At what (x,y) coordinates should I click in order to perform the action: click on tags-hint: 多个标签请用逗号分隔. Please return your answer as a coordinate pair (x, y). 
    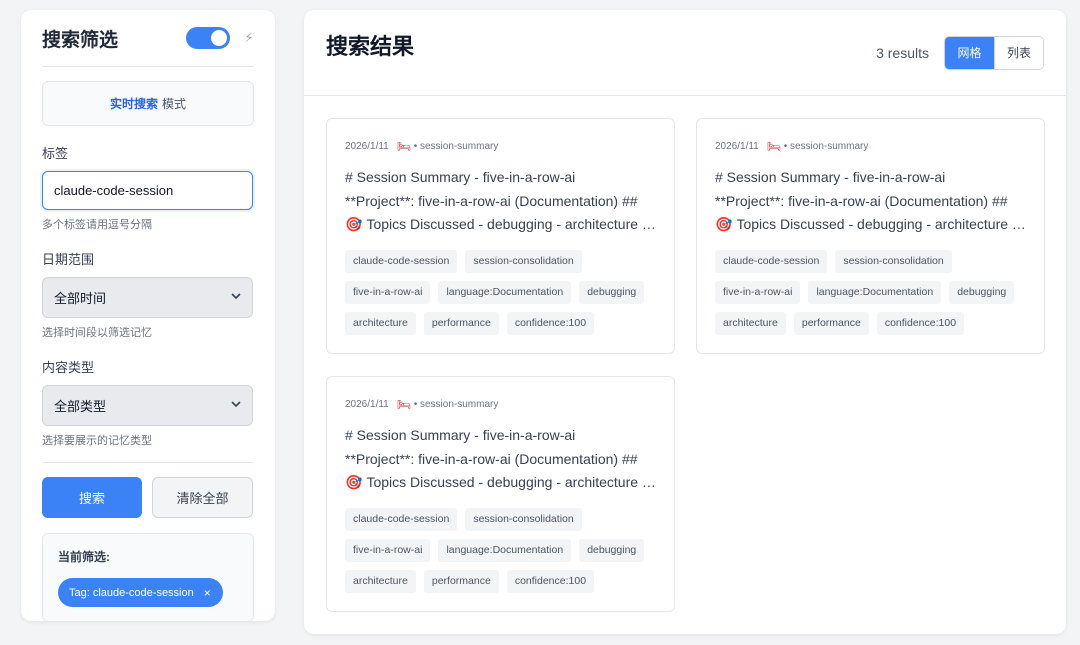
    Looking at the image, I should click on (97, 225).